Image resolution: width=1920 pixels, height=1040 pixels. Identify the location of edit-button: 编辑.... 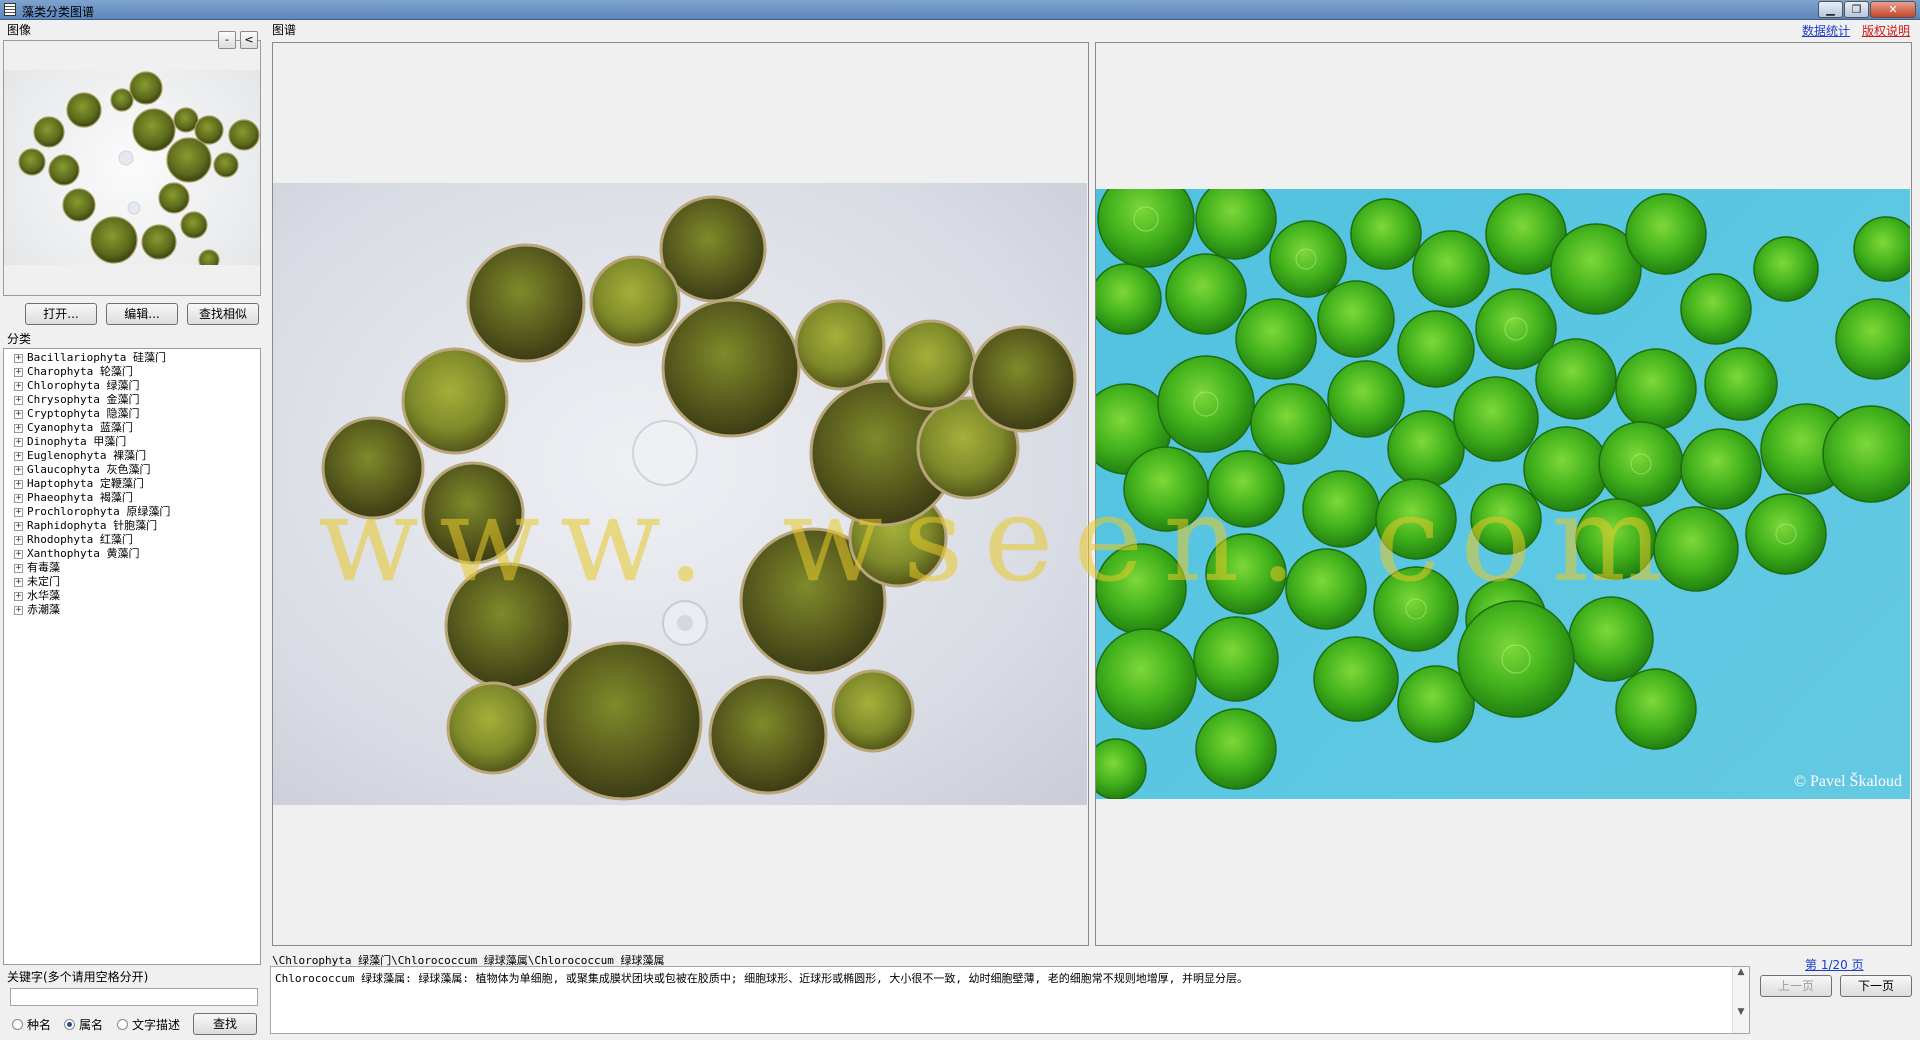
(142, 314).